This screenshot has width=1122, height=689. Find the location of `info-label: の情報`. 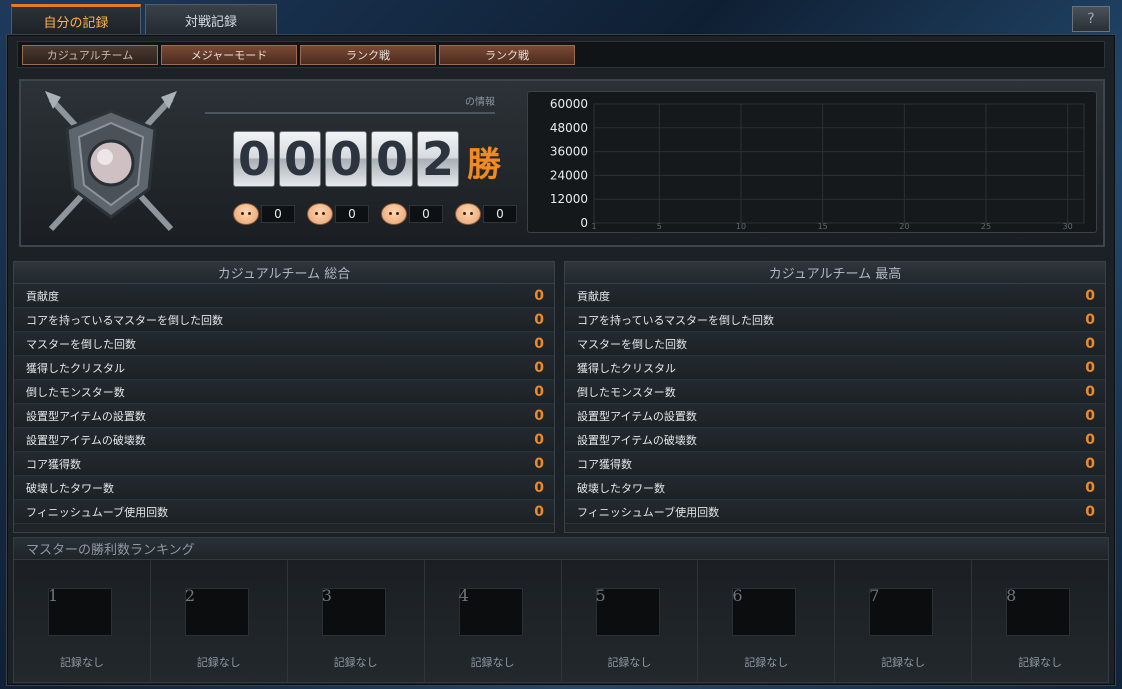

info-label: の情報 is located at coordinates (350, 103).